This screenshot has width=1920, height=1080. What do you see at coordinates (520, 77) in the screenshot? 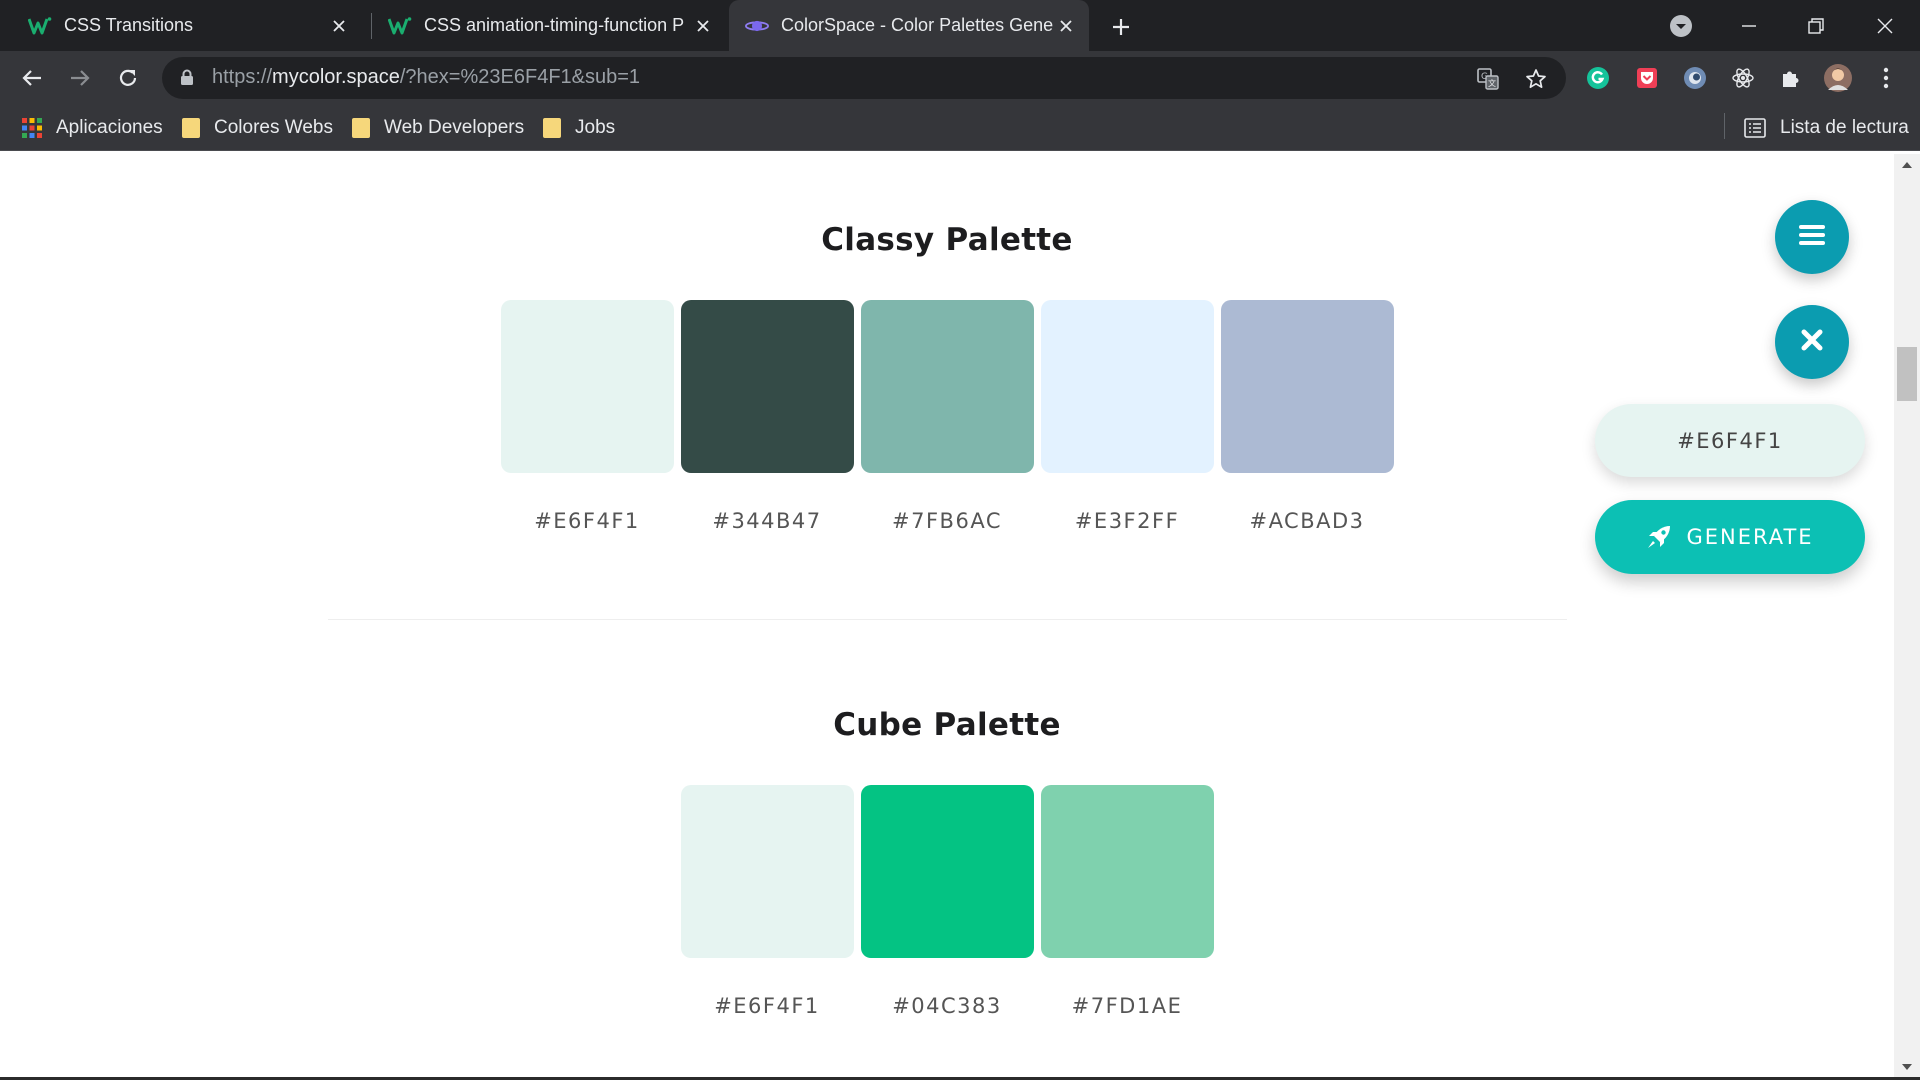
I see `url-path: /?hex=%23E6F4F1&sub=1` at bounding box center [520, 77].